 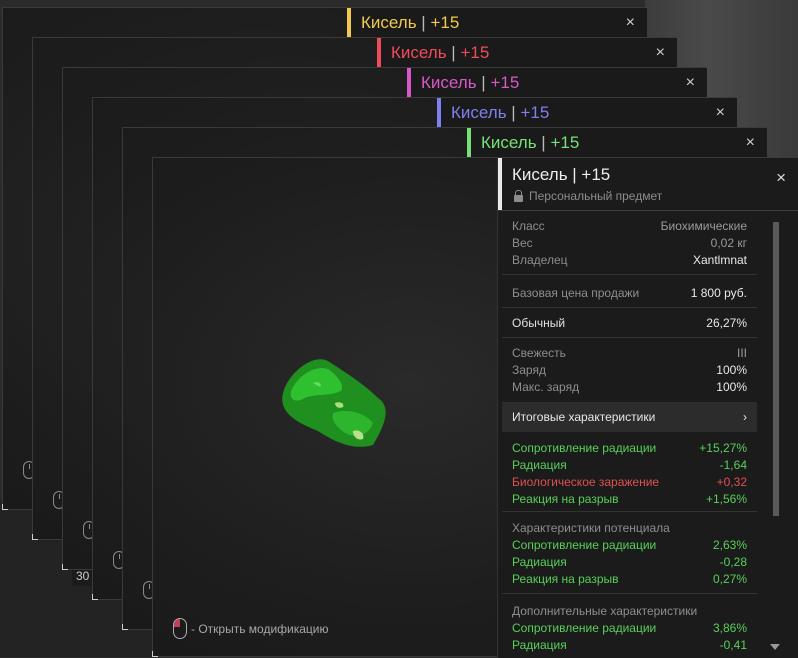 What do you see at coordinates (629, 353) in the screenshot?
I see `stat-row: Свежесть III` at bounding box center [629, 353].